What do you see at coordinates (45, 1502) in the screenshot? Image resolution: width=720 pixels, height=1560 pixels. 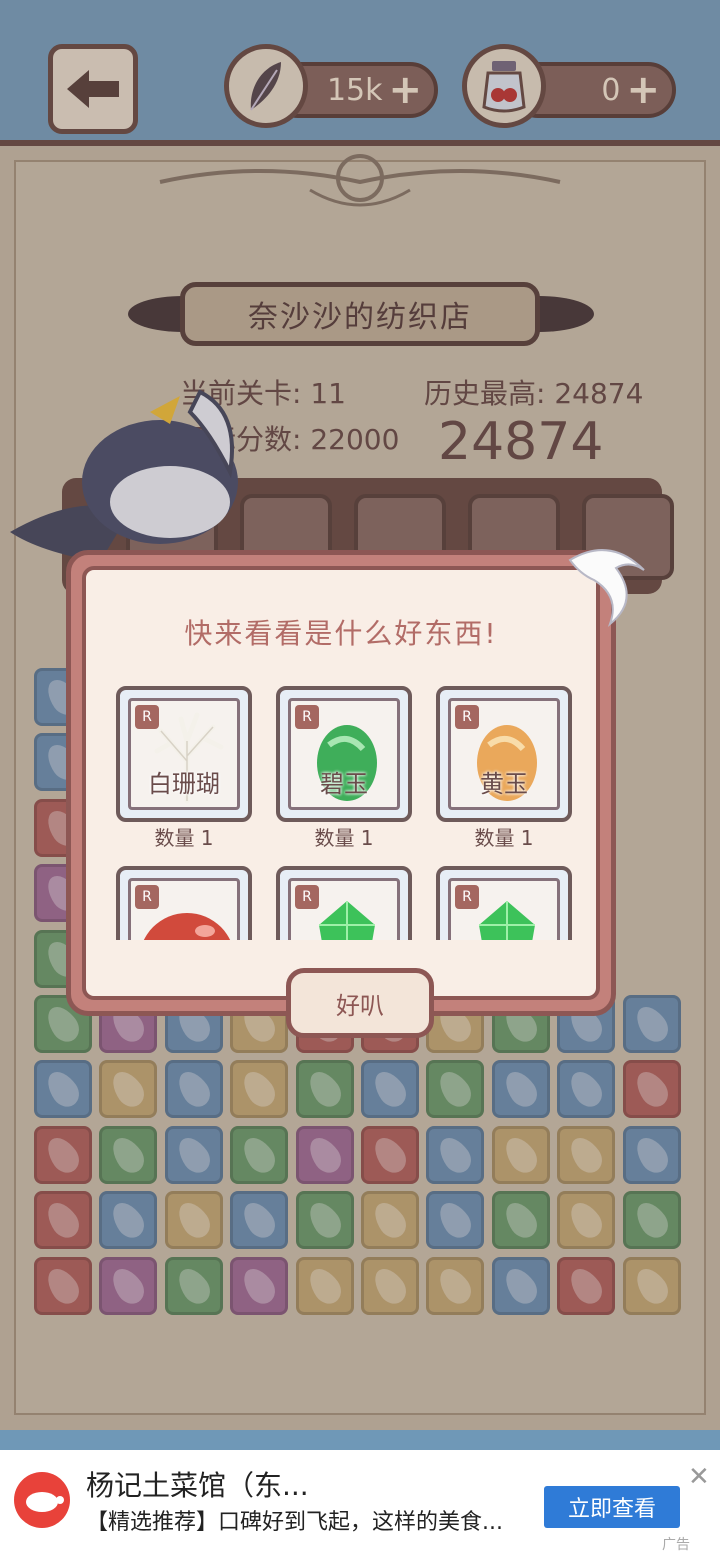 I see `turtle-logo-icon` at bounding box center [45, 1502].